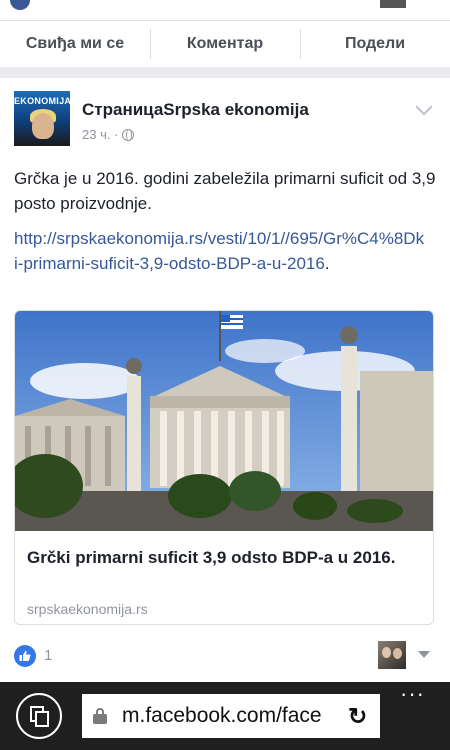  I want to click on post-timestamp: 23 ч. ·, so click(108, 134).